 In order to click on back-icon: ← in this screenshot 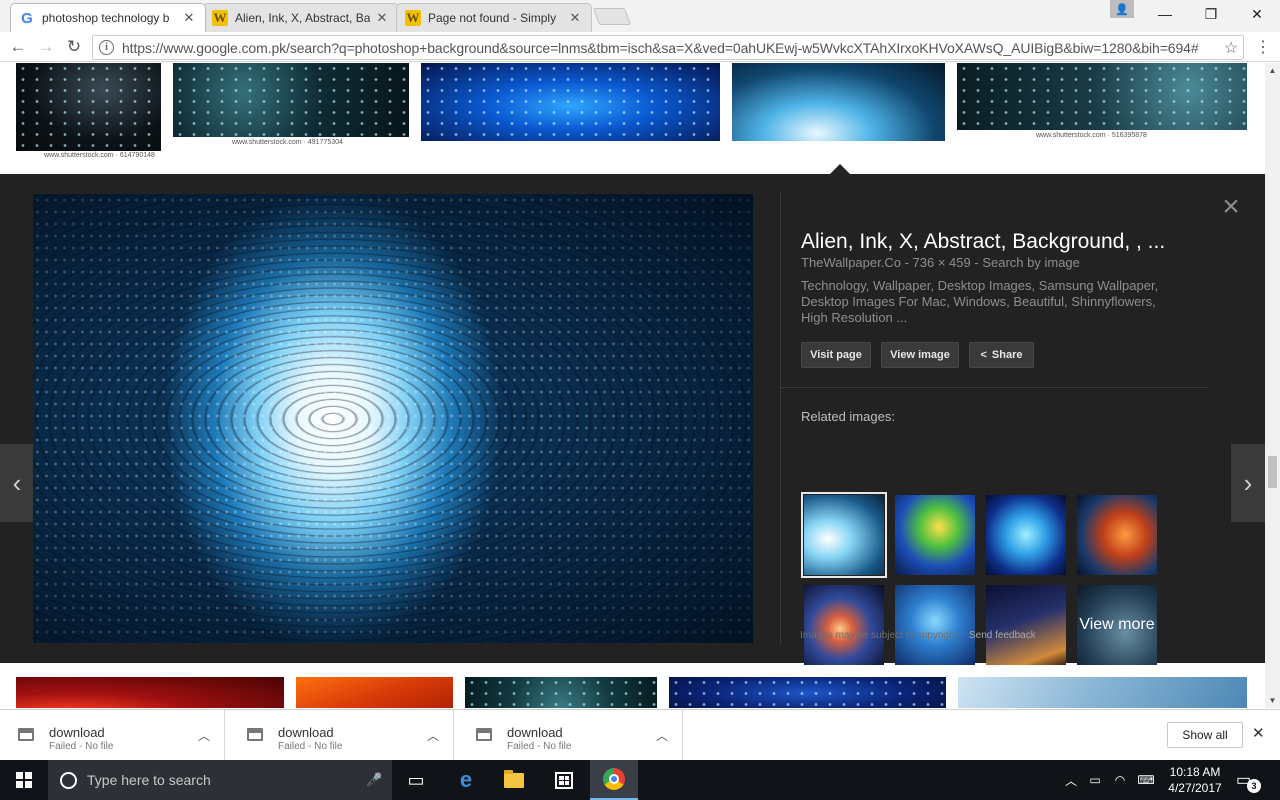, I will do `click(18, 47)`.